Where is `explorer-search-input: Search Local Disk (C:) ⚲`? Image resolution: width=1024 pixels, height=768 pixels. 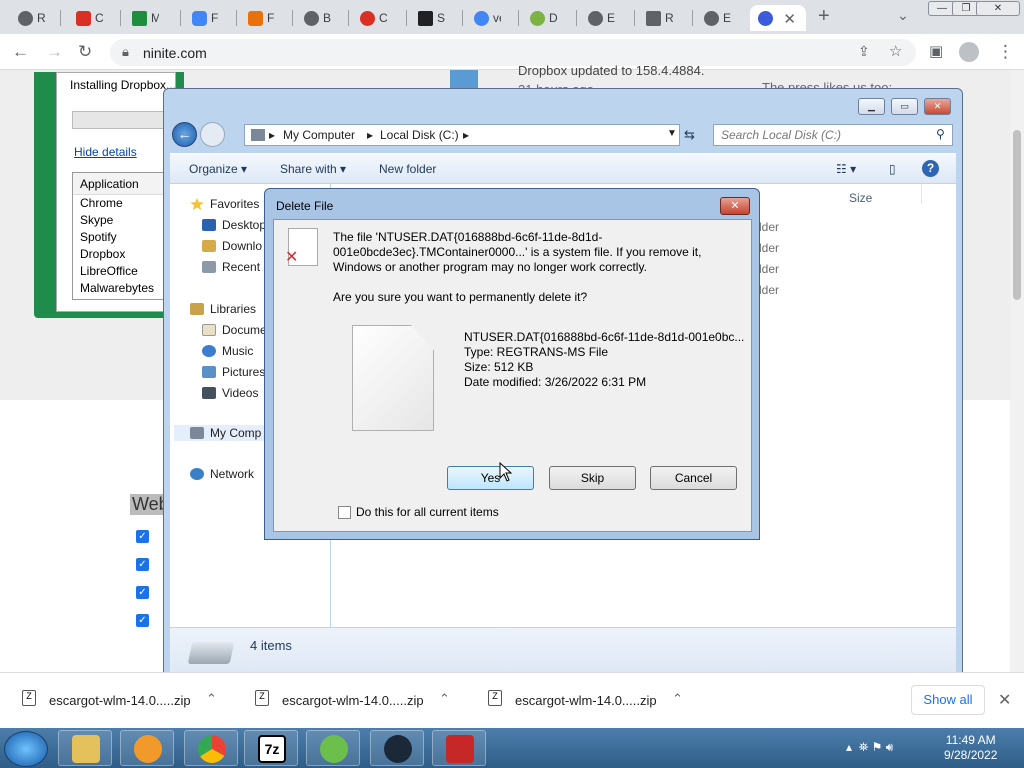
explorer-search-input: Search Local Disk (C:) ⚲ is located at coordinates (833, 135).